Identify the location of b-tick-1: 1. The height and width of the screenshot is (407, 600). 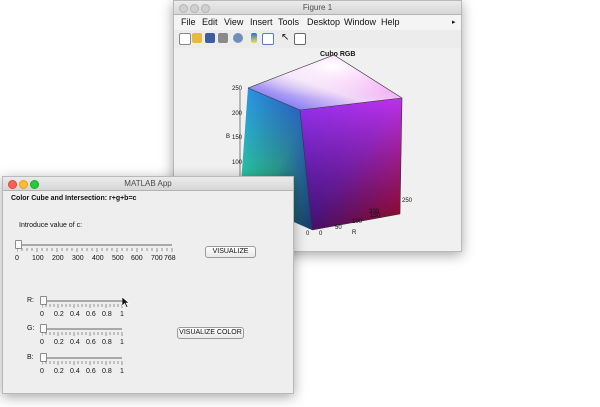
(122, 371).